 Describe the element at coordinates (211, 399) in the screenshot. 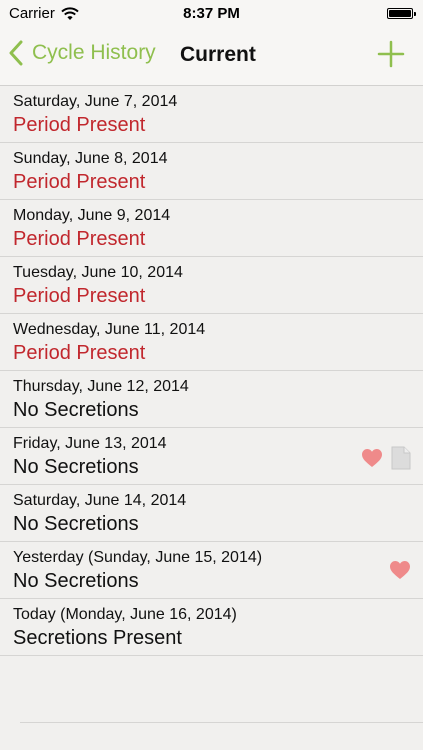

I see `list-item: Thursday, June 12, 2014 No Secretions` at that location.